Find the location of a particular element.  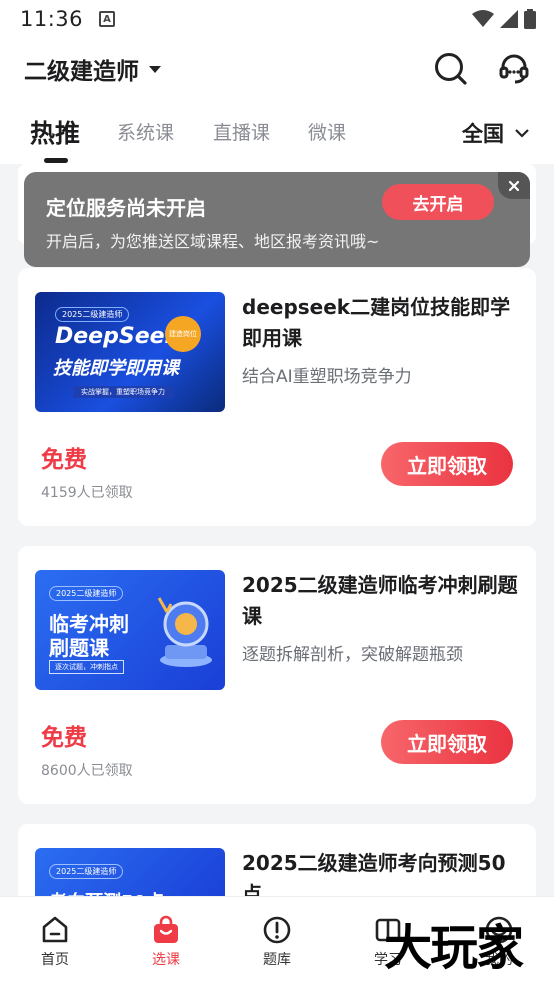

watermark-text: 大玩家 is located at coordinates (454, 948).